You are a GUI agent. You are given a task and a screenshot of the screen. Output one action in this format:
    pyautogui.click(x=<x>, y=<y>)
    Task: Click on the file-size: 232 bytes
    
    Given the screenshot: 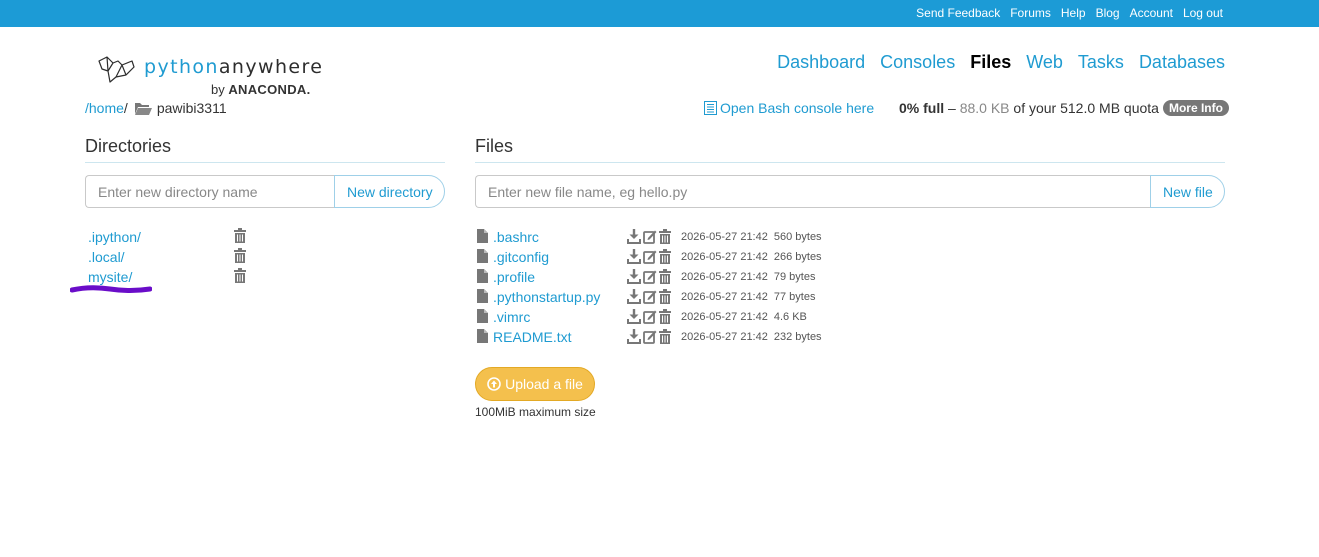 What is the action you would take?
    pyautogui.click(x=797, y=337)
    